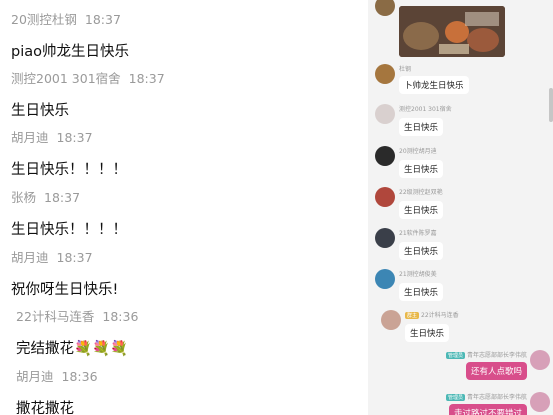 This screenshot has height=415, width=553. Describe the element at coordinates (496, 371) in the screenshot. I see `my-message-bubble: 还有人点歌吗` at that location.